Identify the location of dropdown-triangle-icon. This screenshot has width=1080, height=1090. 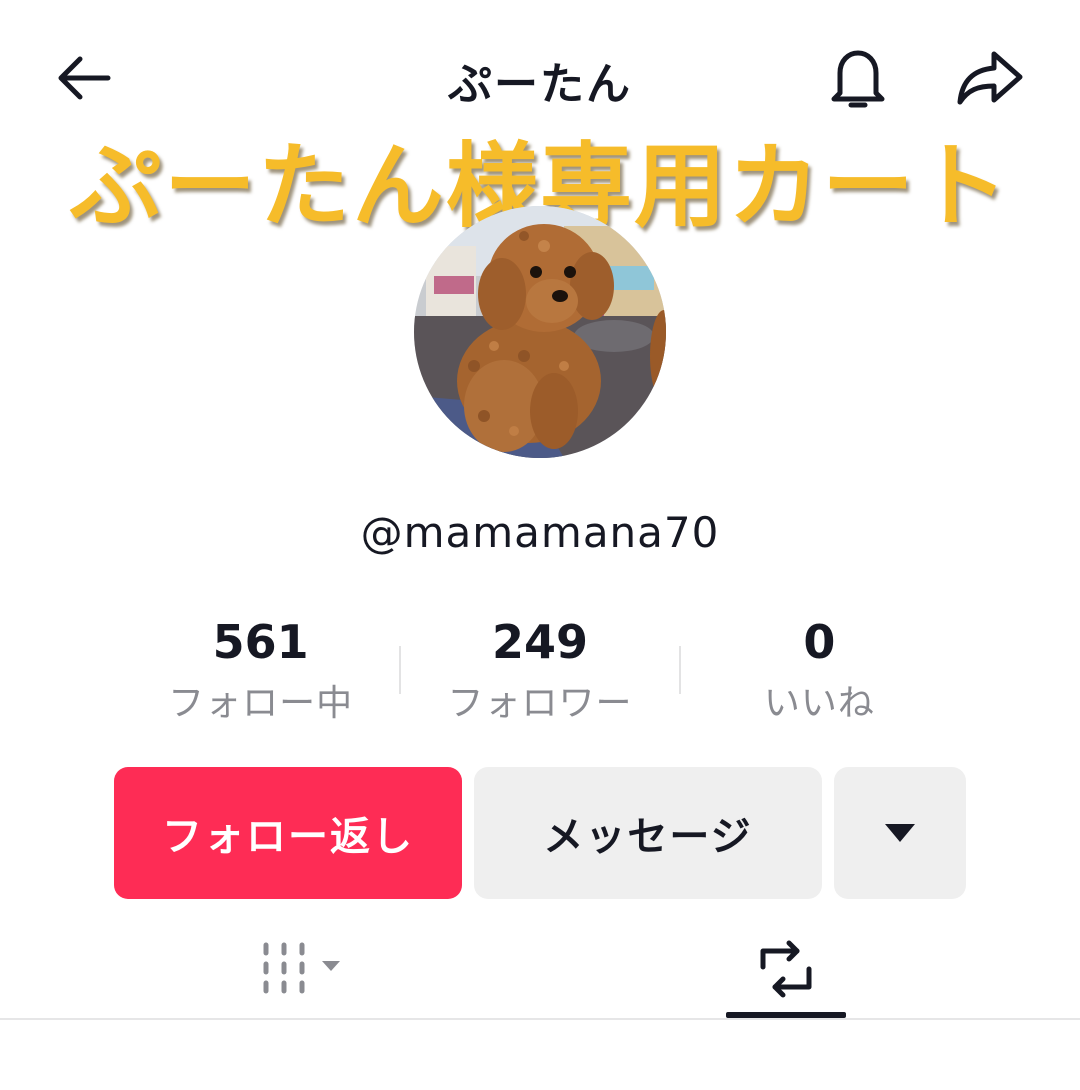
(900, 833).